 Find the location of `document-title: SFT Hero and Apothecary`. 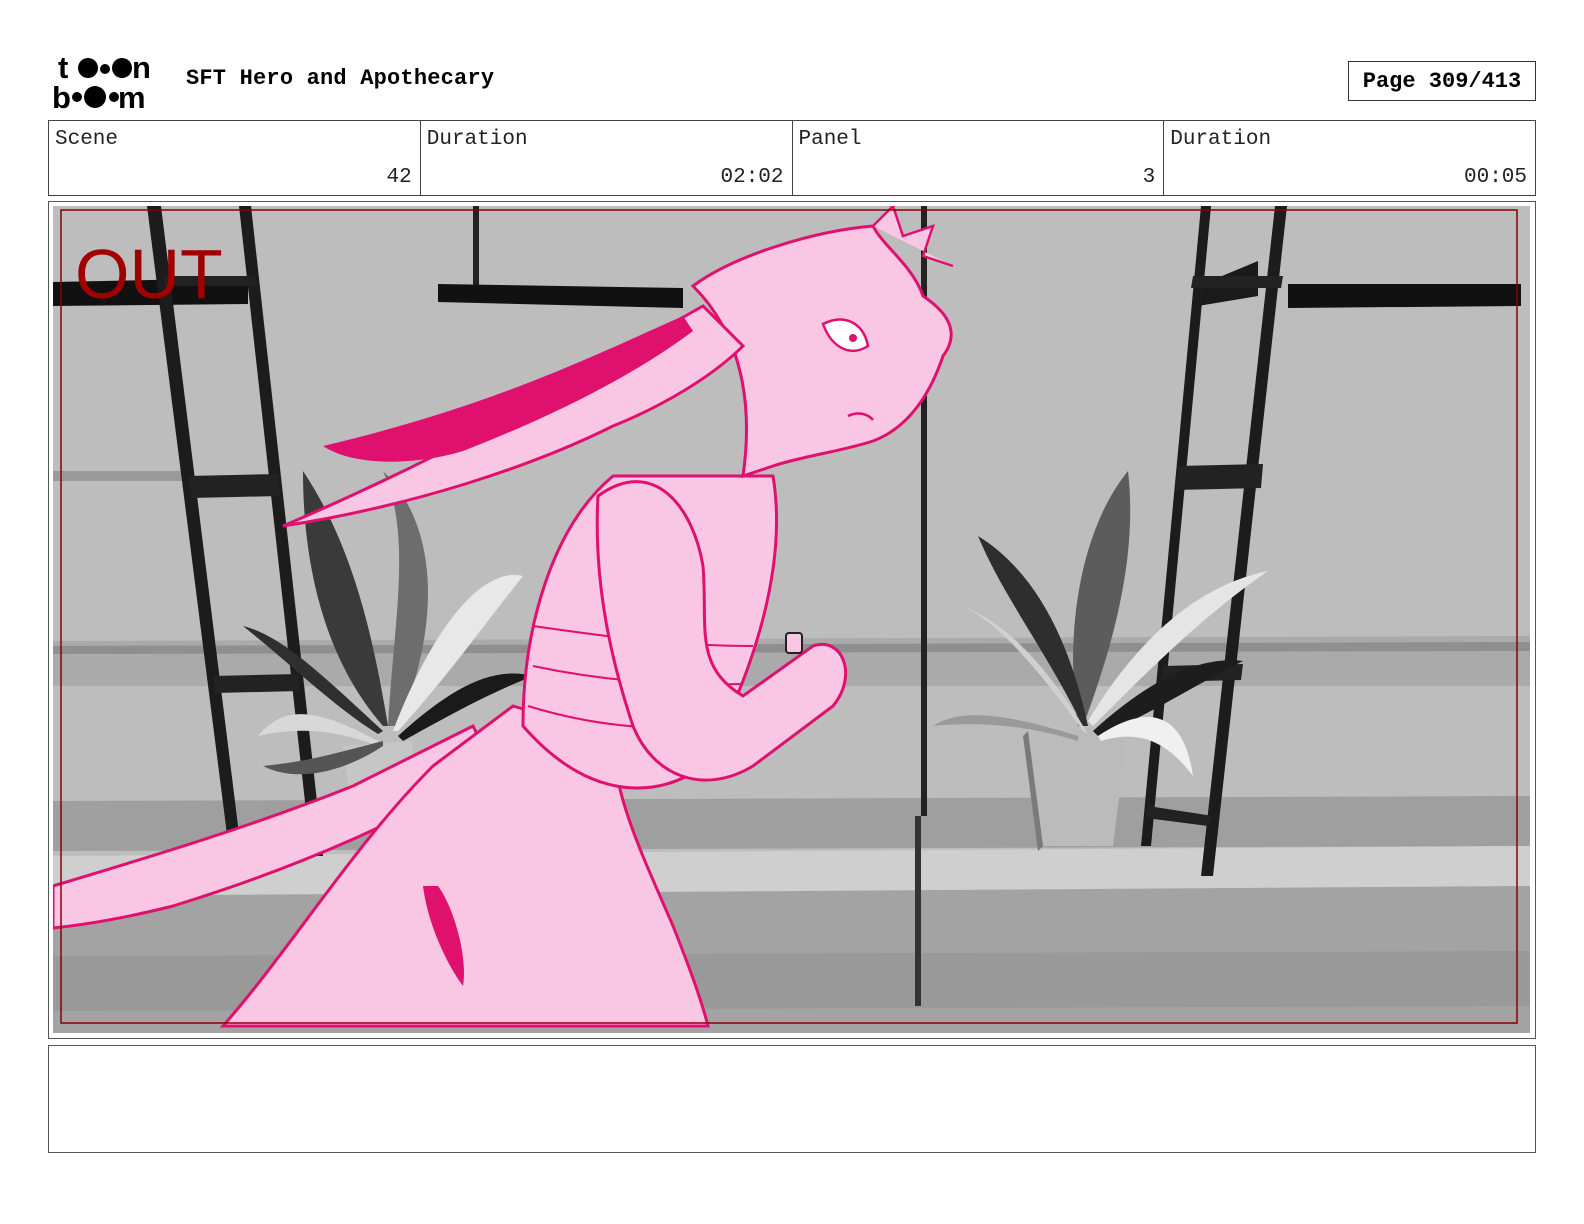

document-title: SFT Hero and Apothecary is located at coordinates (340, 78).